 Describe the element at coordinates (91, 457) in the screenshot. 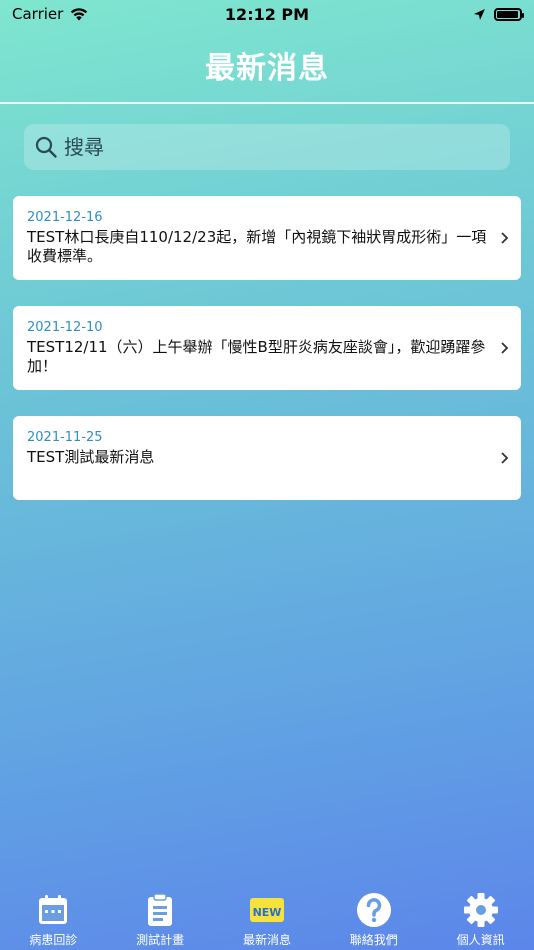

I see `news-title: TEST測試最新消息` at that location.